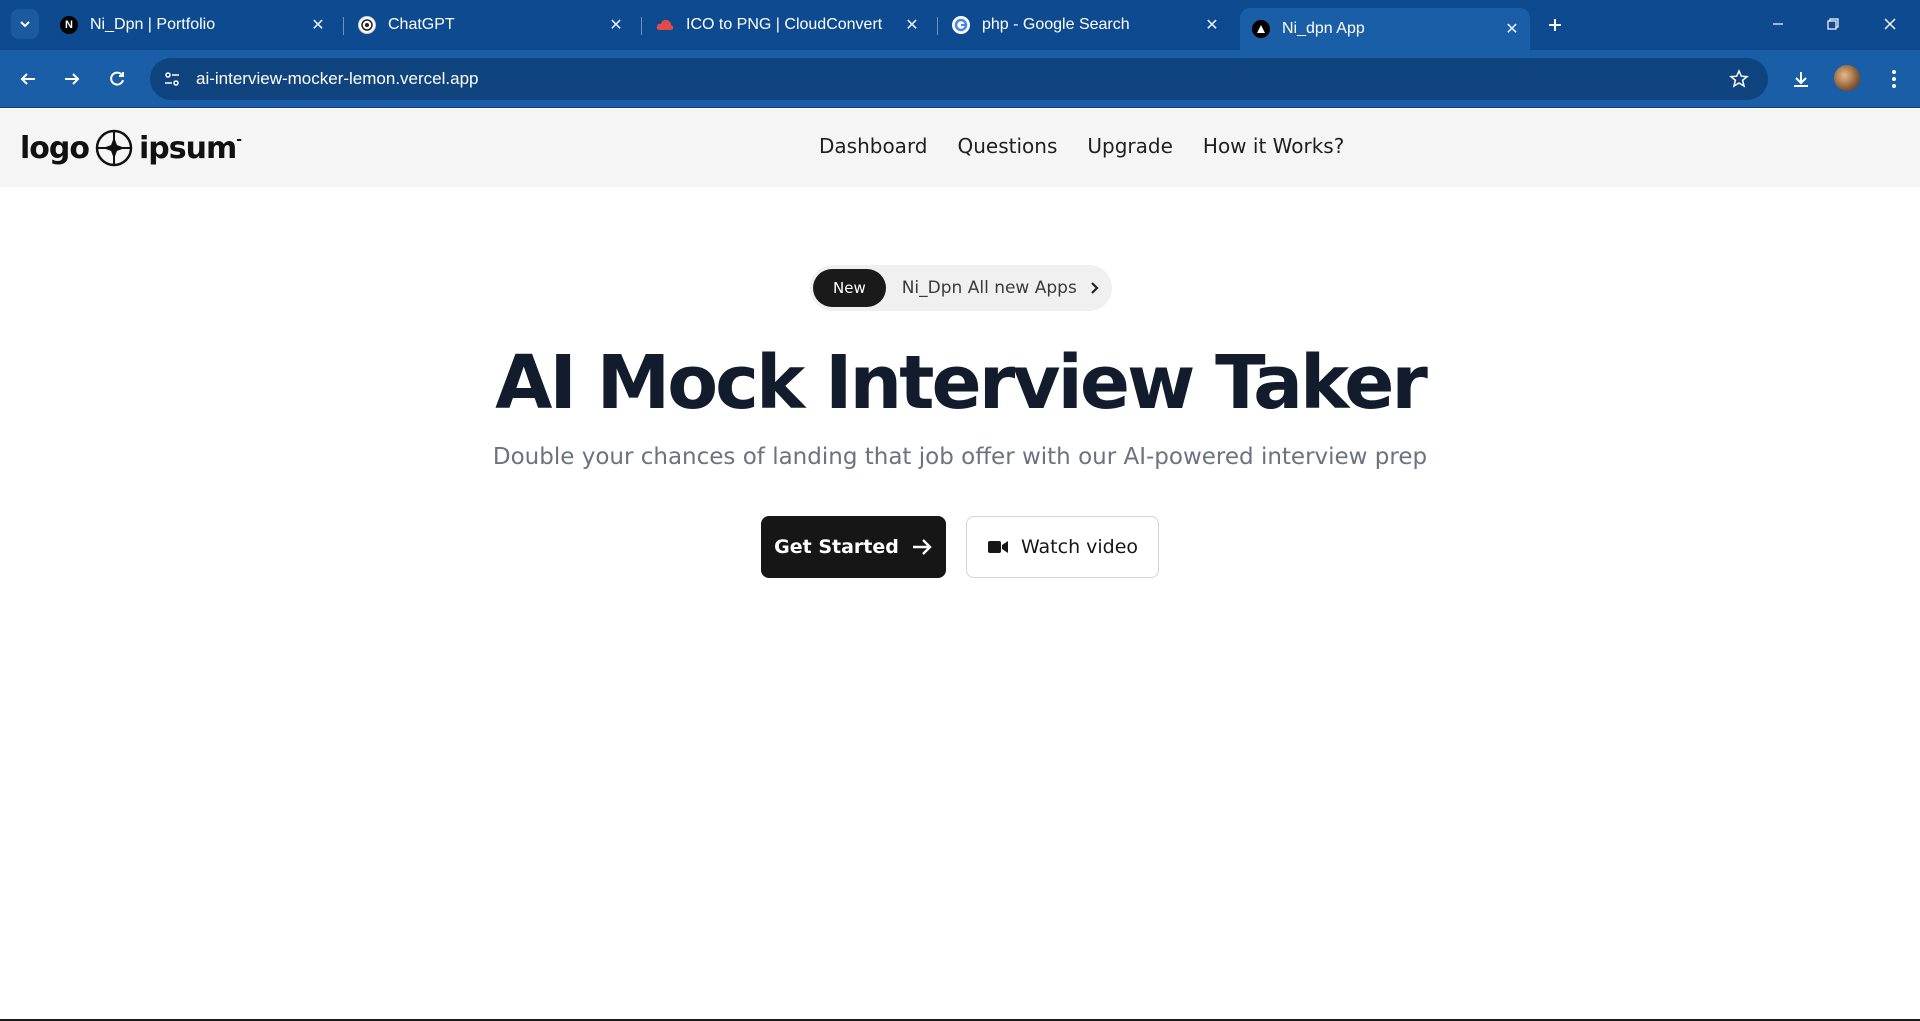  I want to click on close-icon, so click(1890, 24).